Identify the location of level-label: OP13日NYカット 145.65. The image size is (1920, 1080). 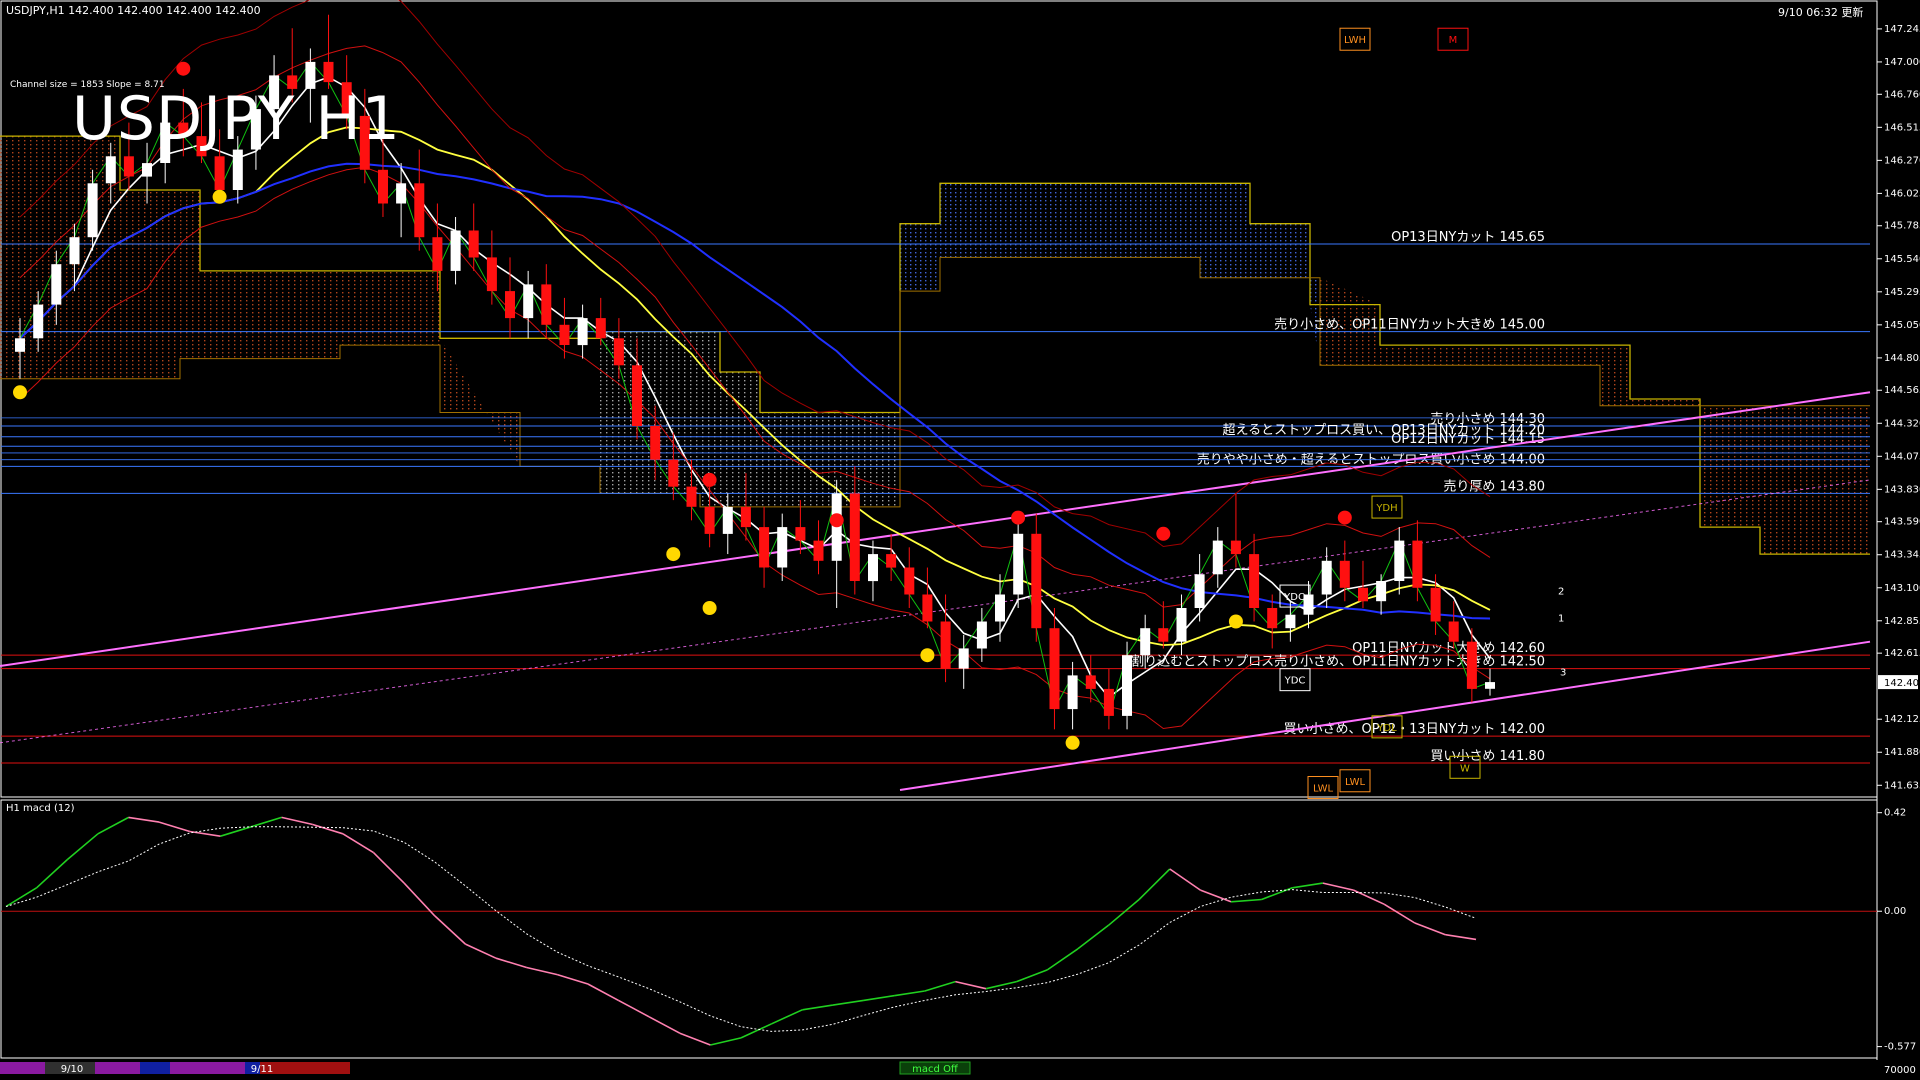
(1468, 237).